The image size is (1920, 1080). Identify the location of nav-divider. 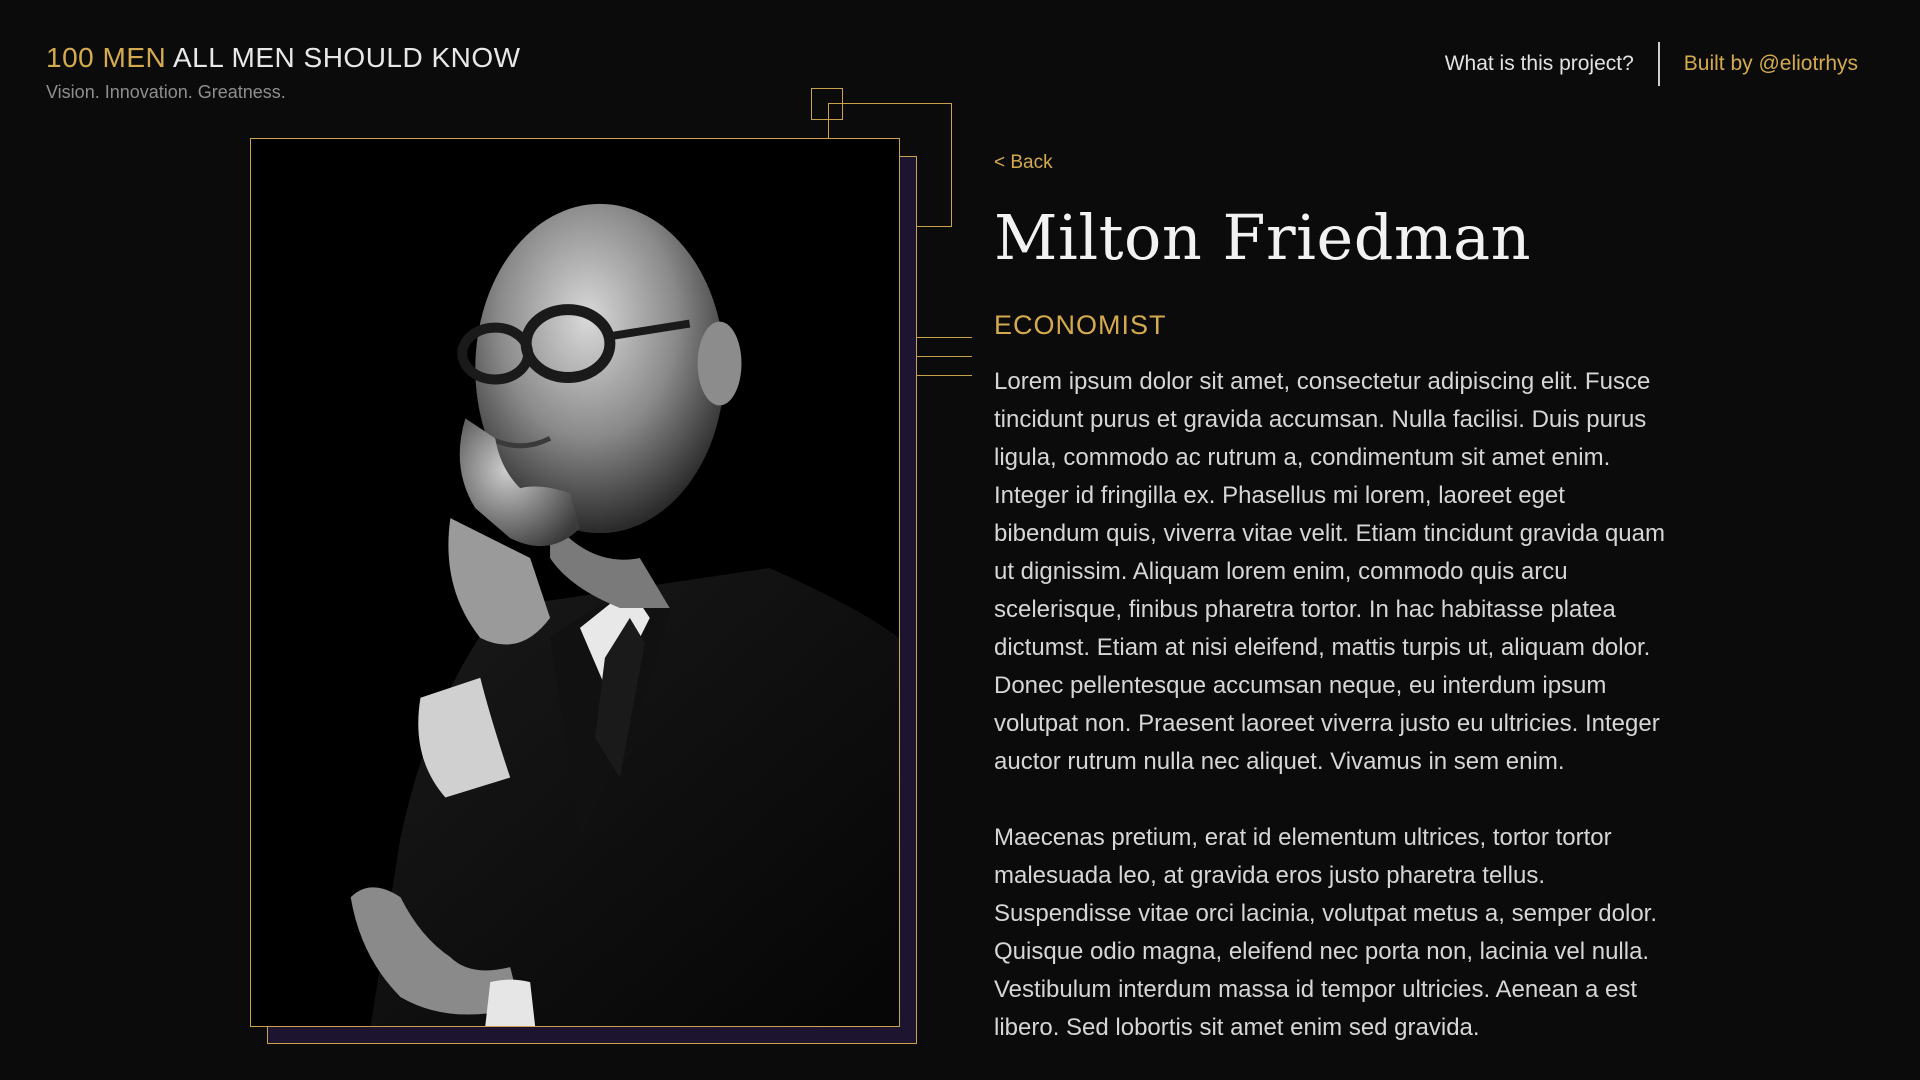
(1658, 64).